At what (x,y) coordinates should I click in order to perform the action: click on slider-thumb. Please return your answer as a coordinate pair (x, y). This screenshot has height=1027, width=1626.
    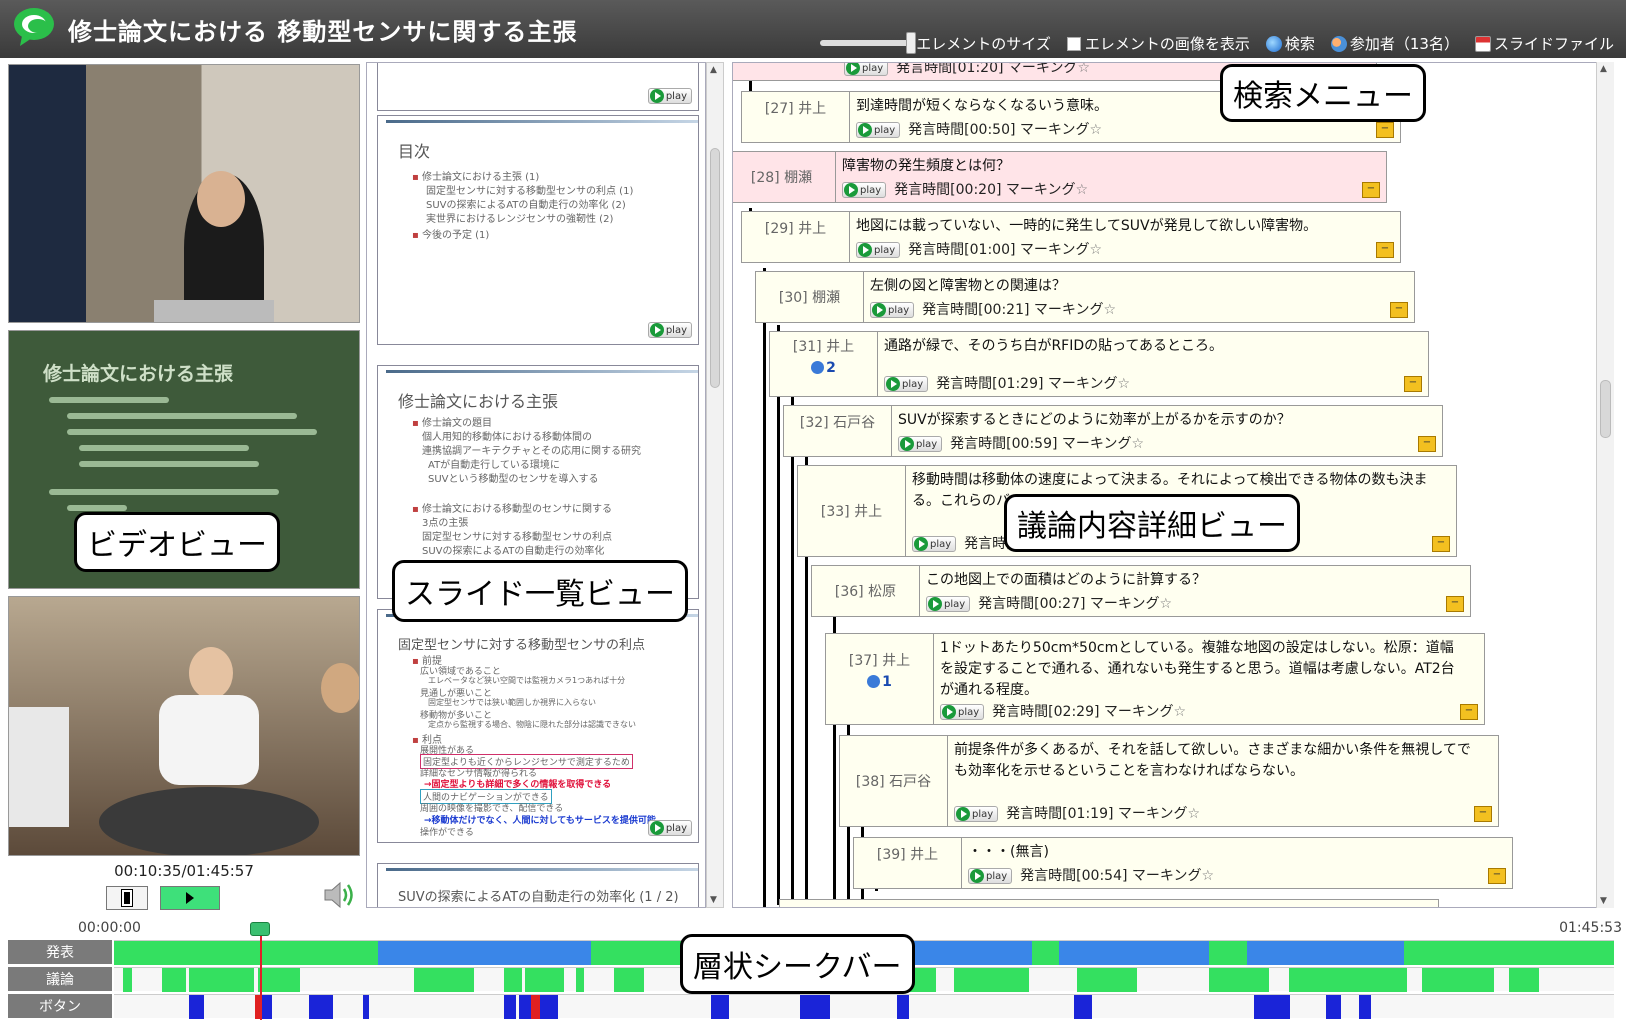
    Looking at the image, I should click on (911, 43).